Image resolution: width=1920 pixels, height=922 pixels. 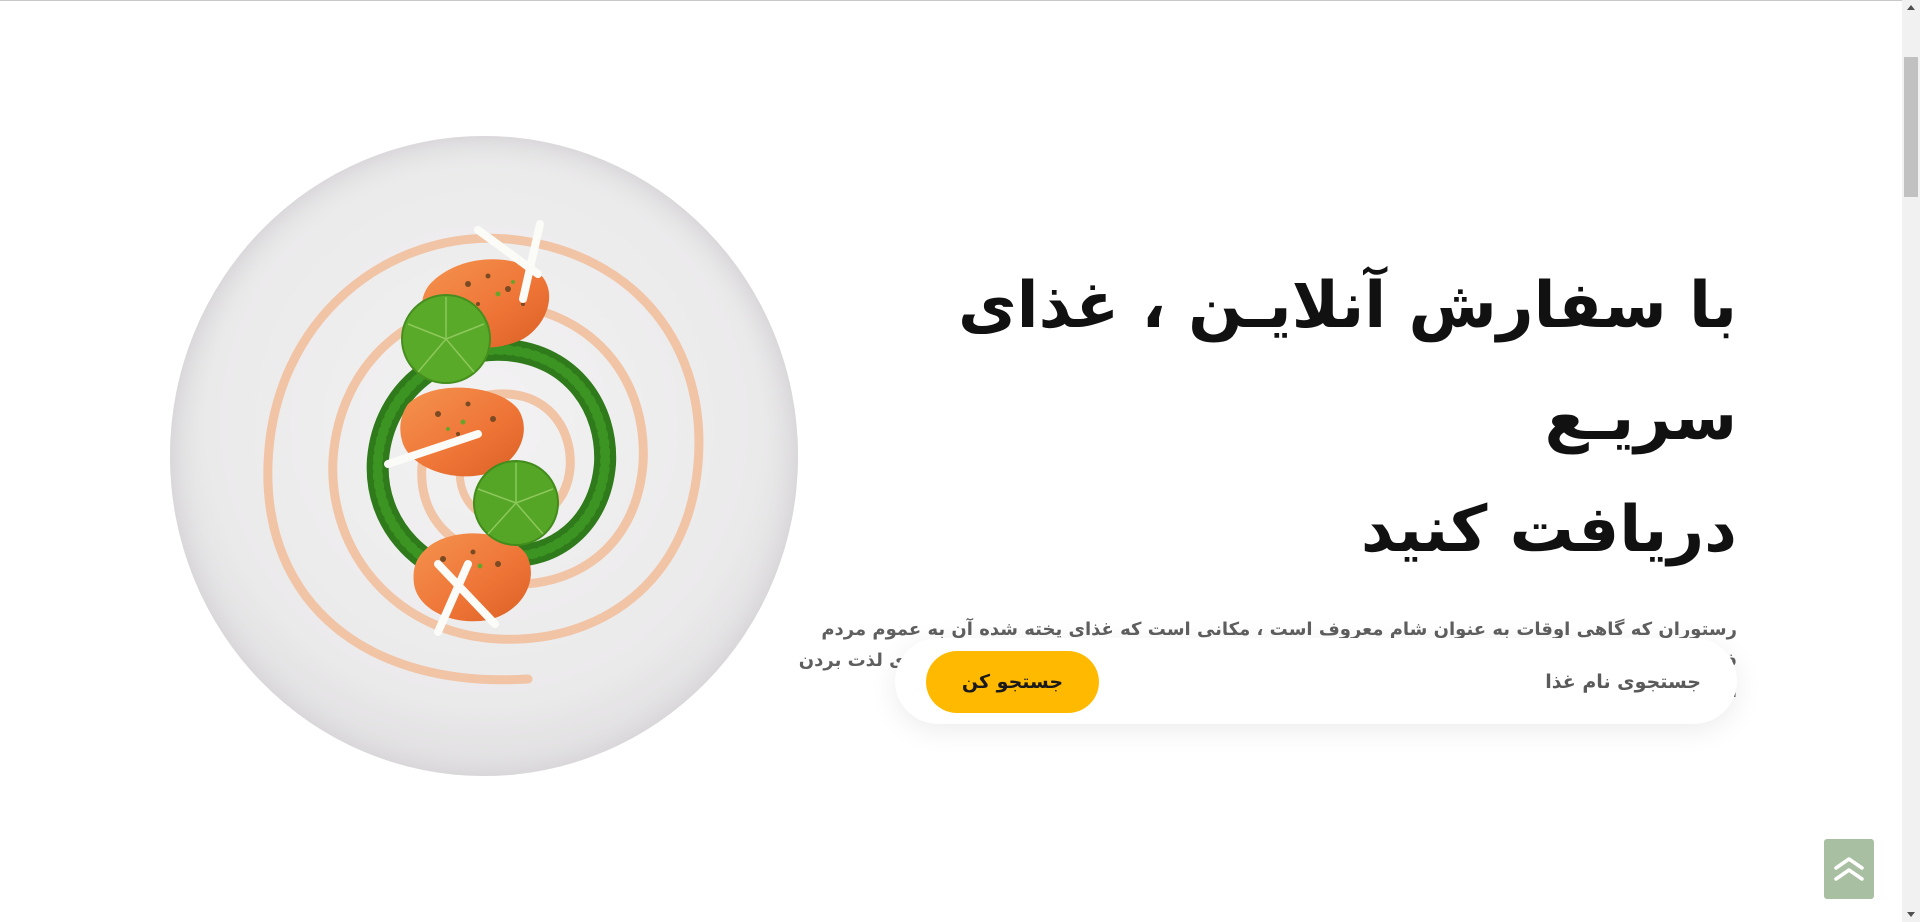 I want to click on food-search-bar: جستجو کن, so click(x=1316, y=682).